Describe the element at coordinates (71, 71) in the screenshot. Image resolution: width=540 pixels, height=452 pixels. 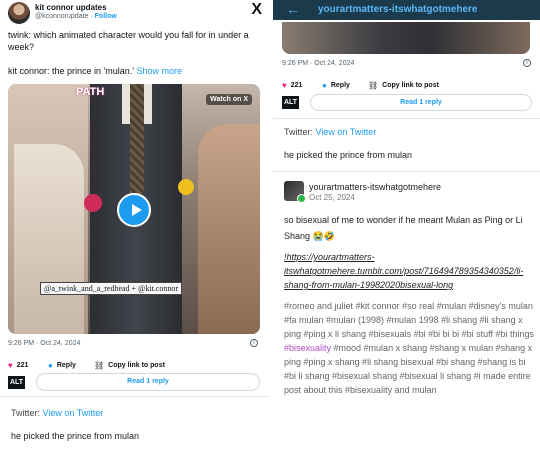
I see `tweet-text-line2: kit connor: the prince in 'mulan.'` at that location.